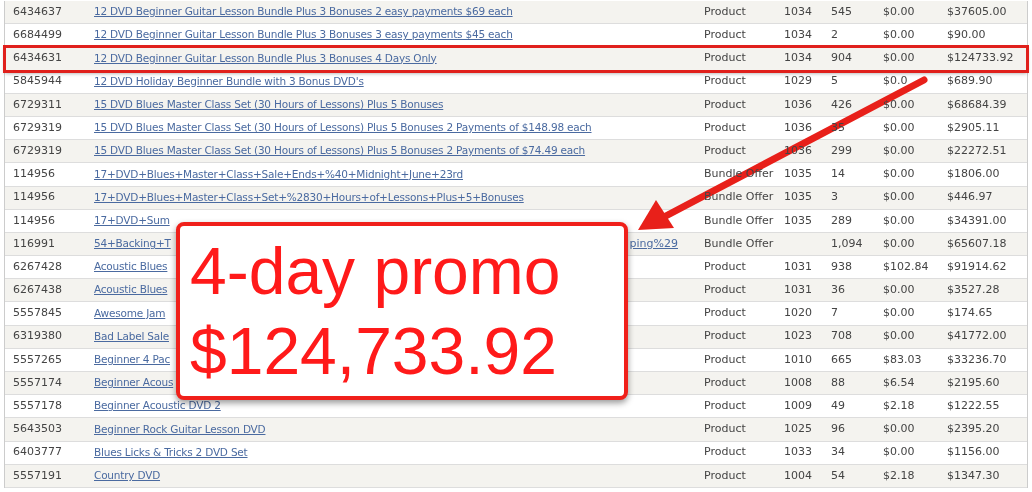 The image size is (1032, 492). What do you see at coordinates (798, 475) in the screenshot?
I see `table-cell-text: 1004` at bounding box center [798, 475].